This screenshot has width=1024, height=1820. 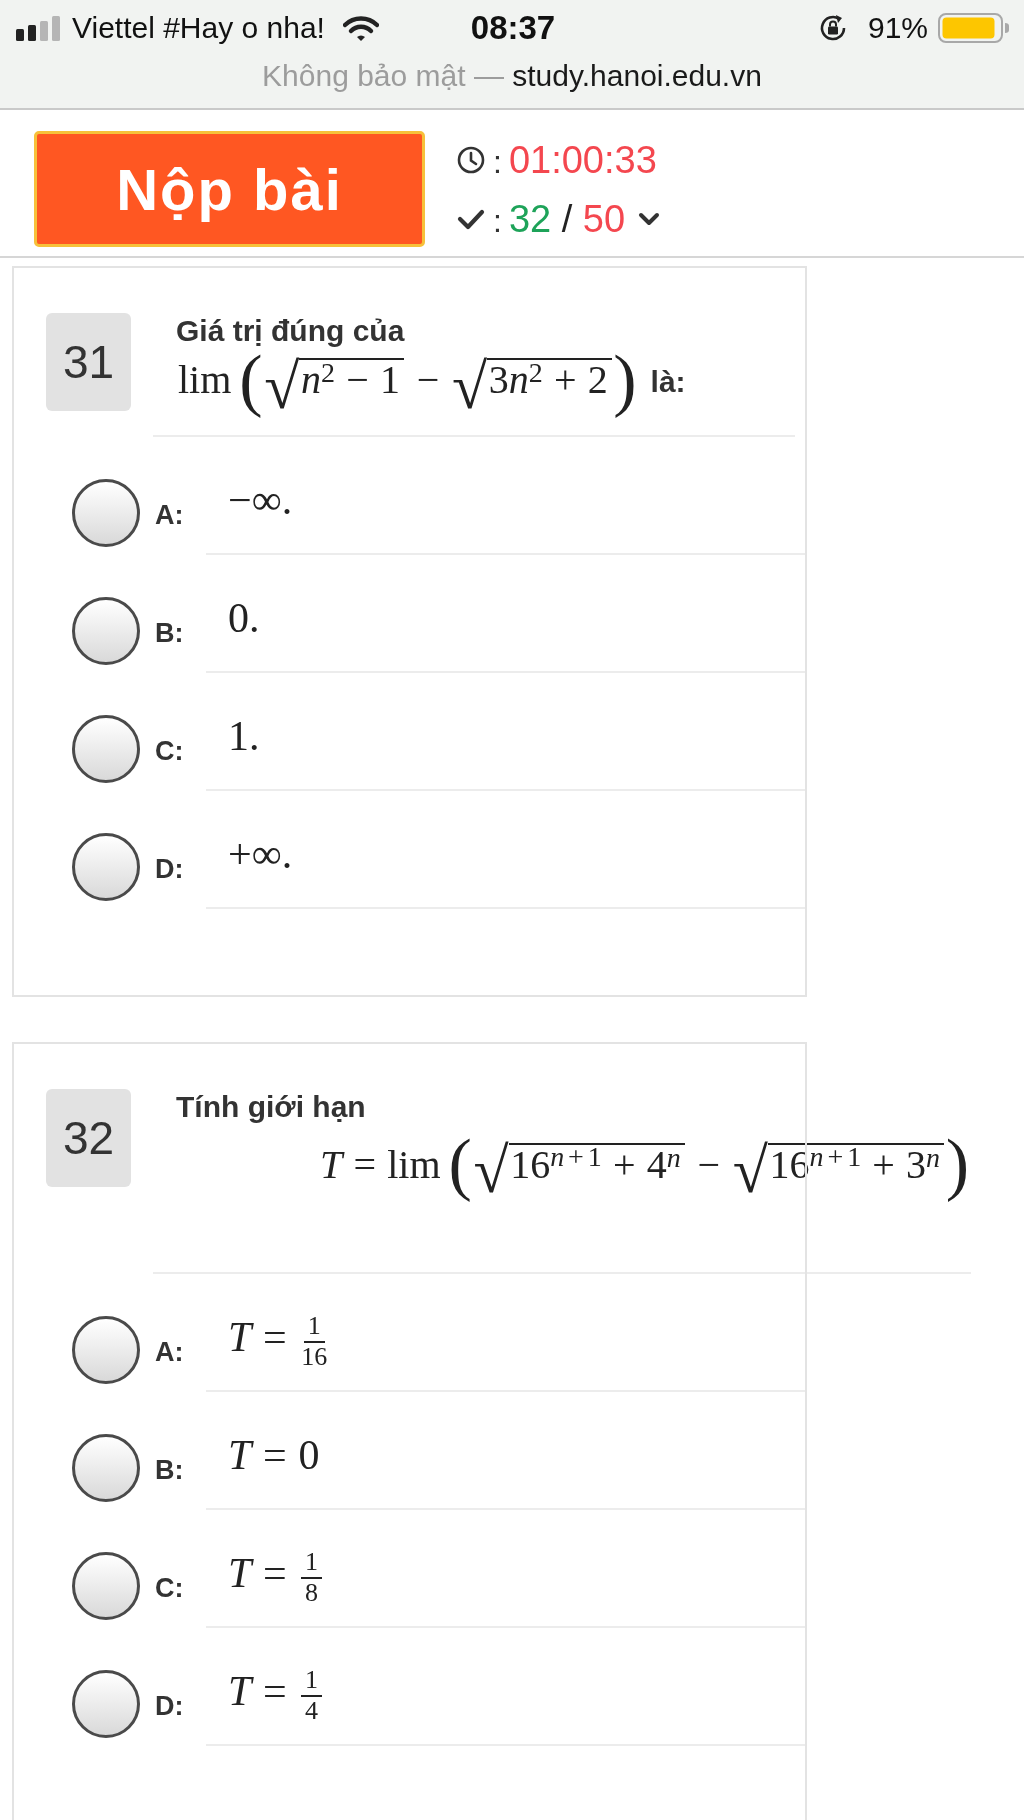 I want to click on question-number: 32, so click(x=88, y=1138).